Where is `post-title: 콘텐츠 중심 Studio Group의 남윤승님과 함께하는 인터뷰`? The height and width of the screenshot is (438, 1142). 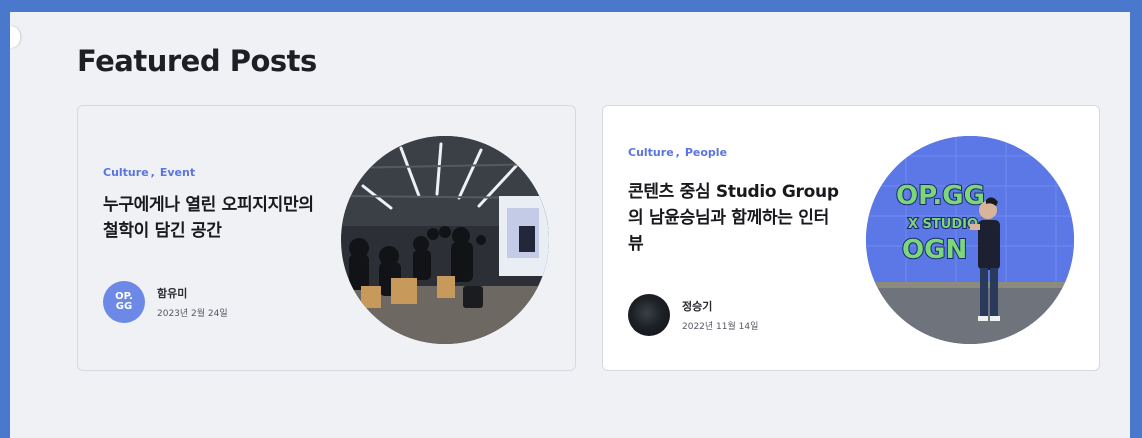
post-title: 콘텐츠 중심 Studio Group의 남윤승님과 함께하는 인터뷰 is located at coordinates (735, 218).